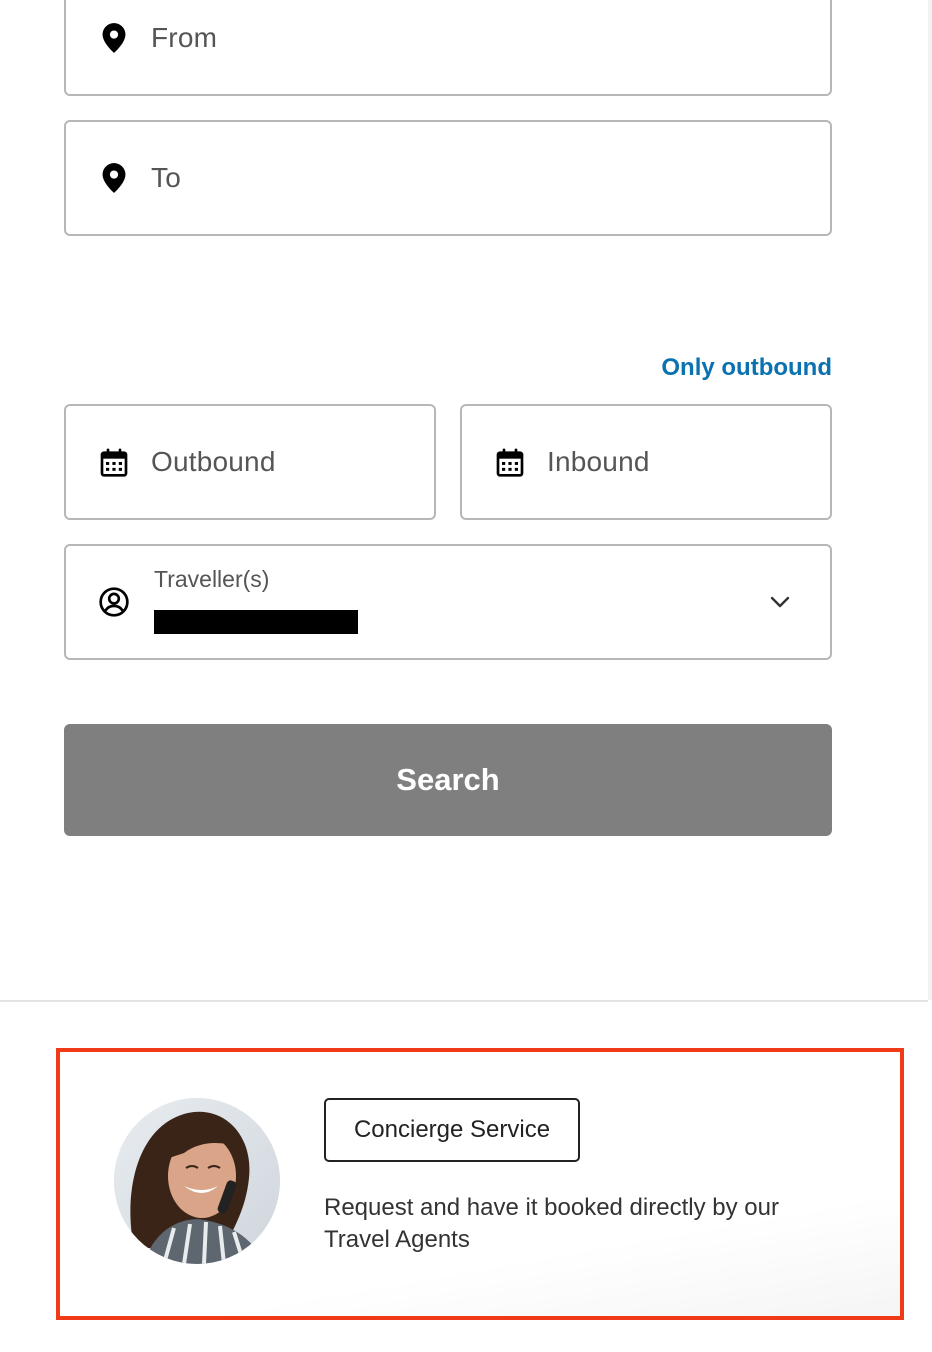 The height and width of the screenshot is (1352, 932). What do you see at coordinates (780, 602) in the screenshot?
I see `chevron-down-icon` at bounding box center [780, 602].